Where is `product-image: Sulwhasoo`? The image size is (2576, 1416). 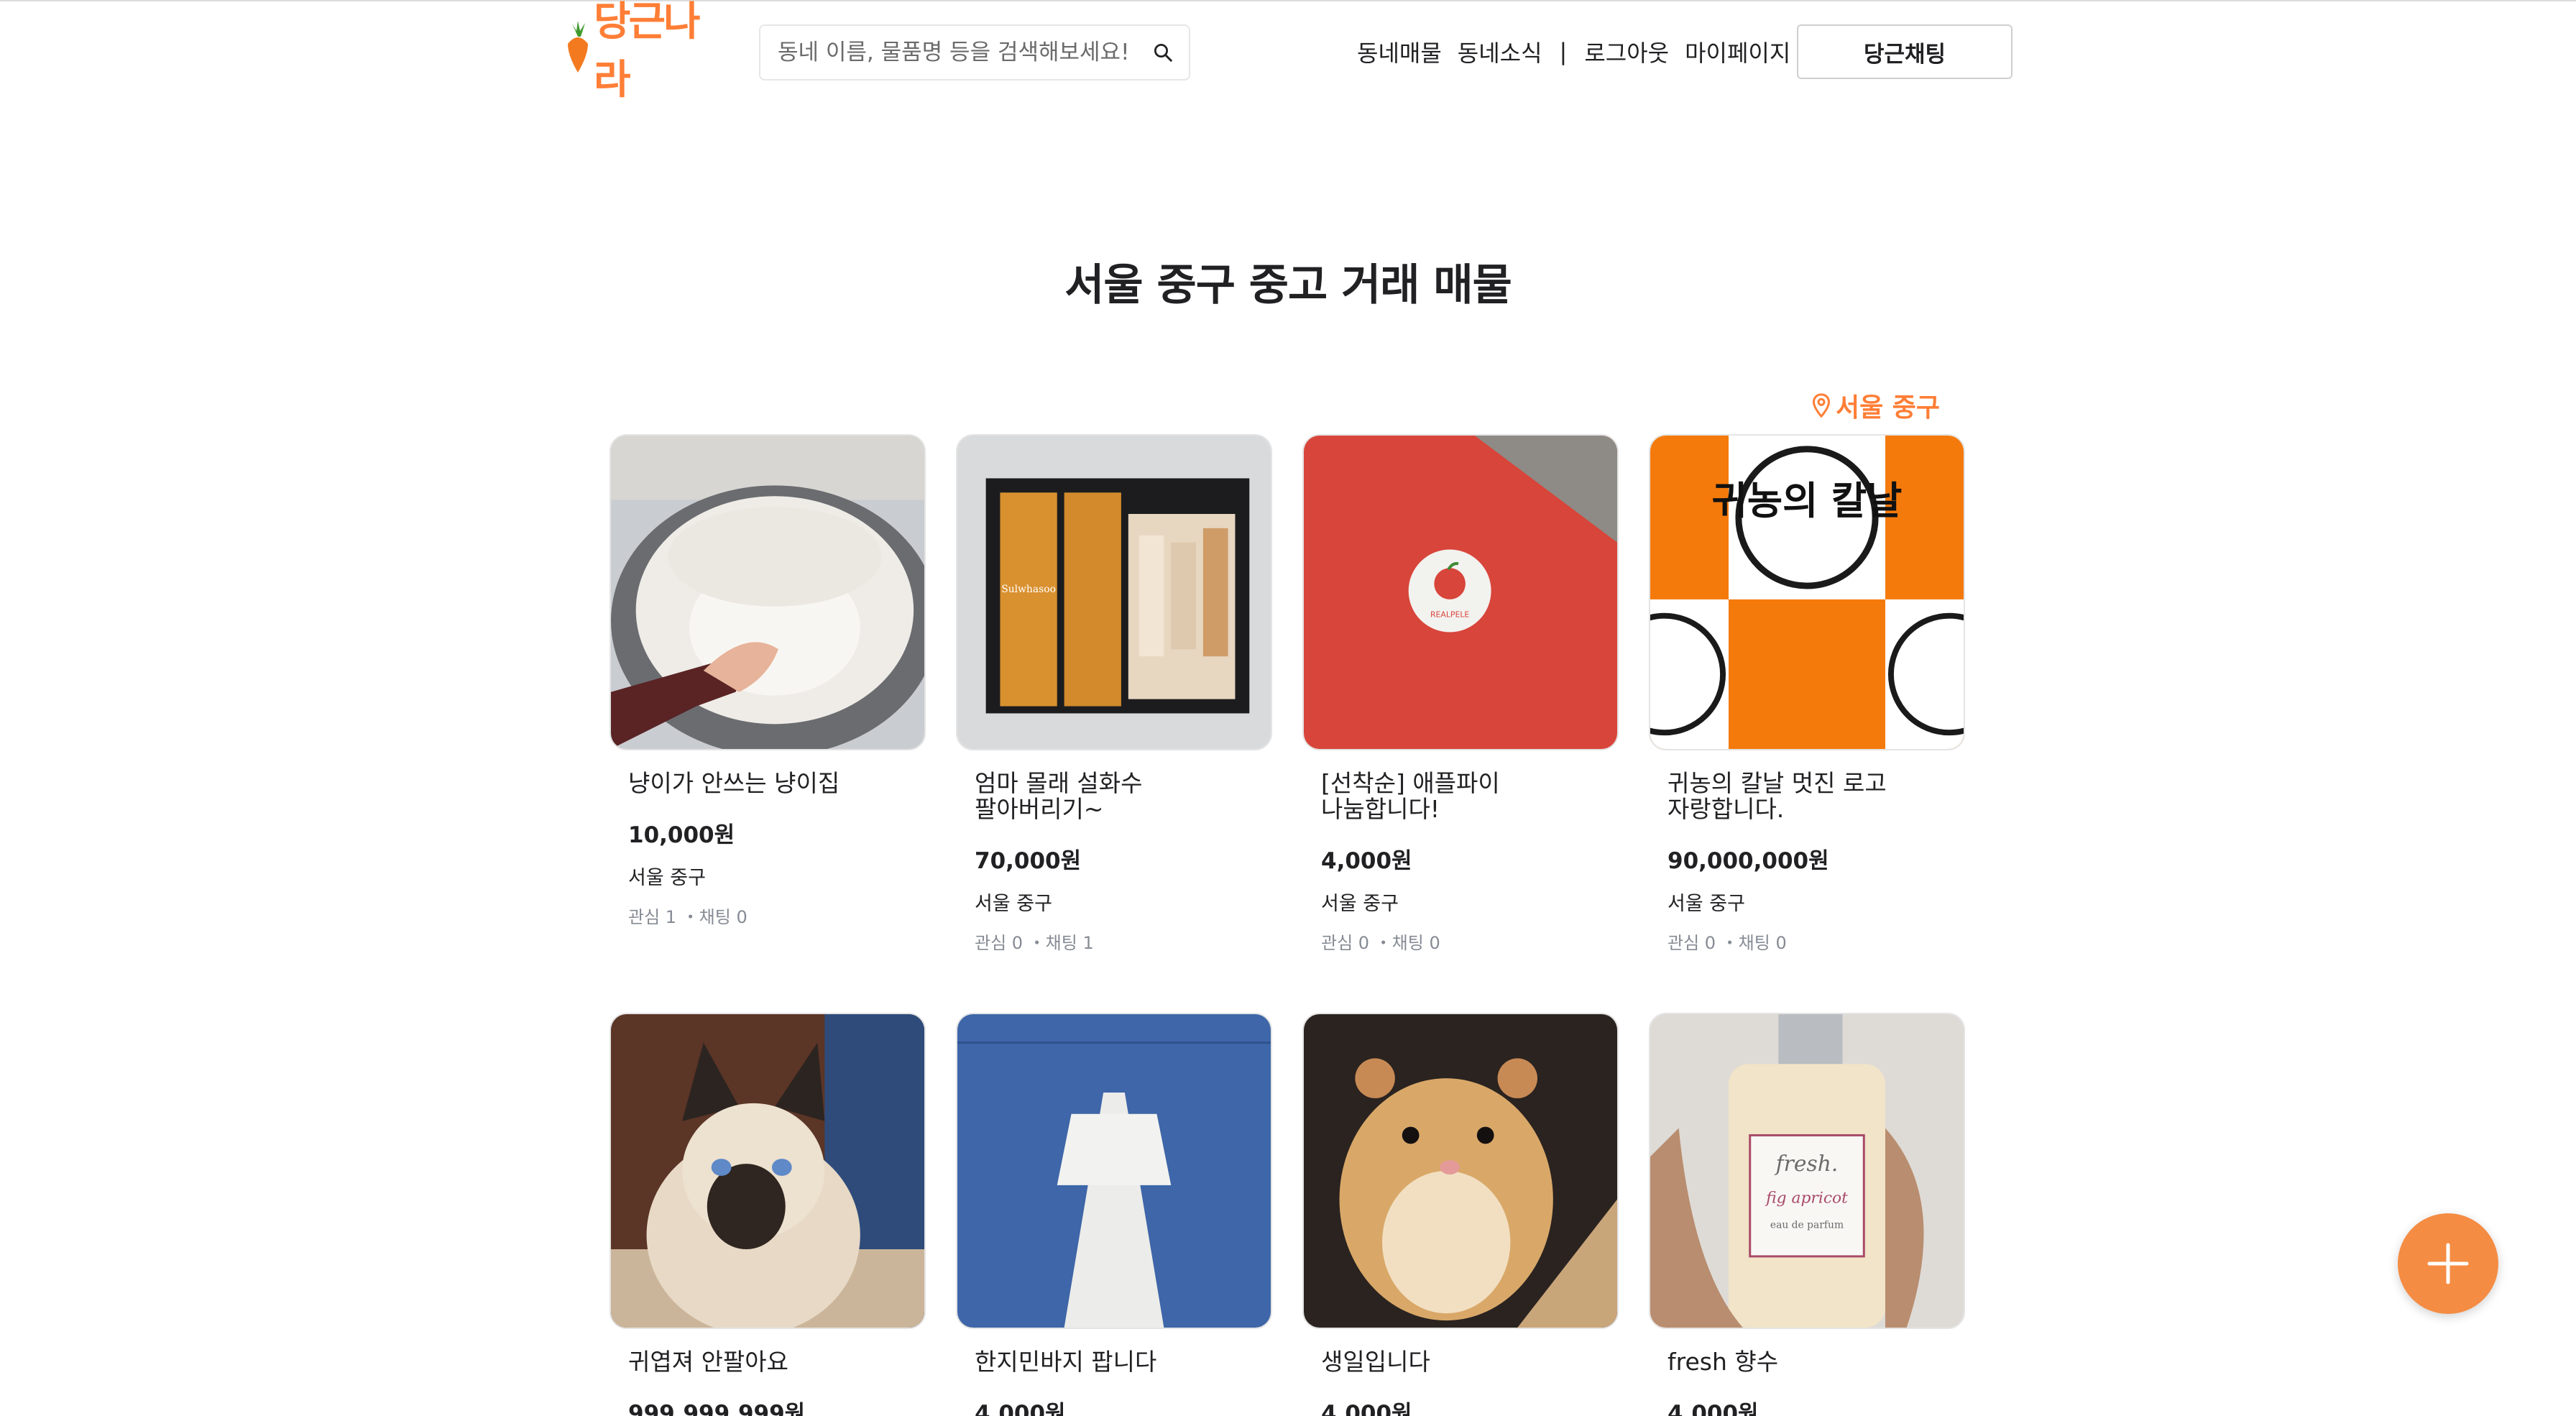 product-image: Sulwhasoo is located at coordinates (1114, 592).